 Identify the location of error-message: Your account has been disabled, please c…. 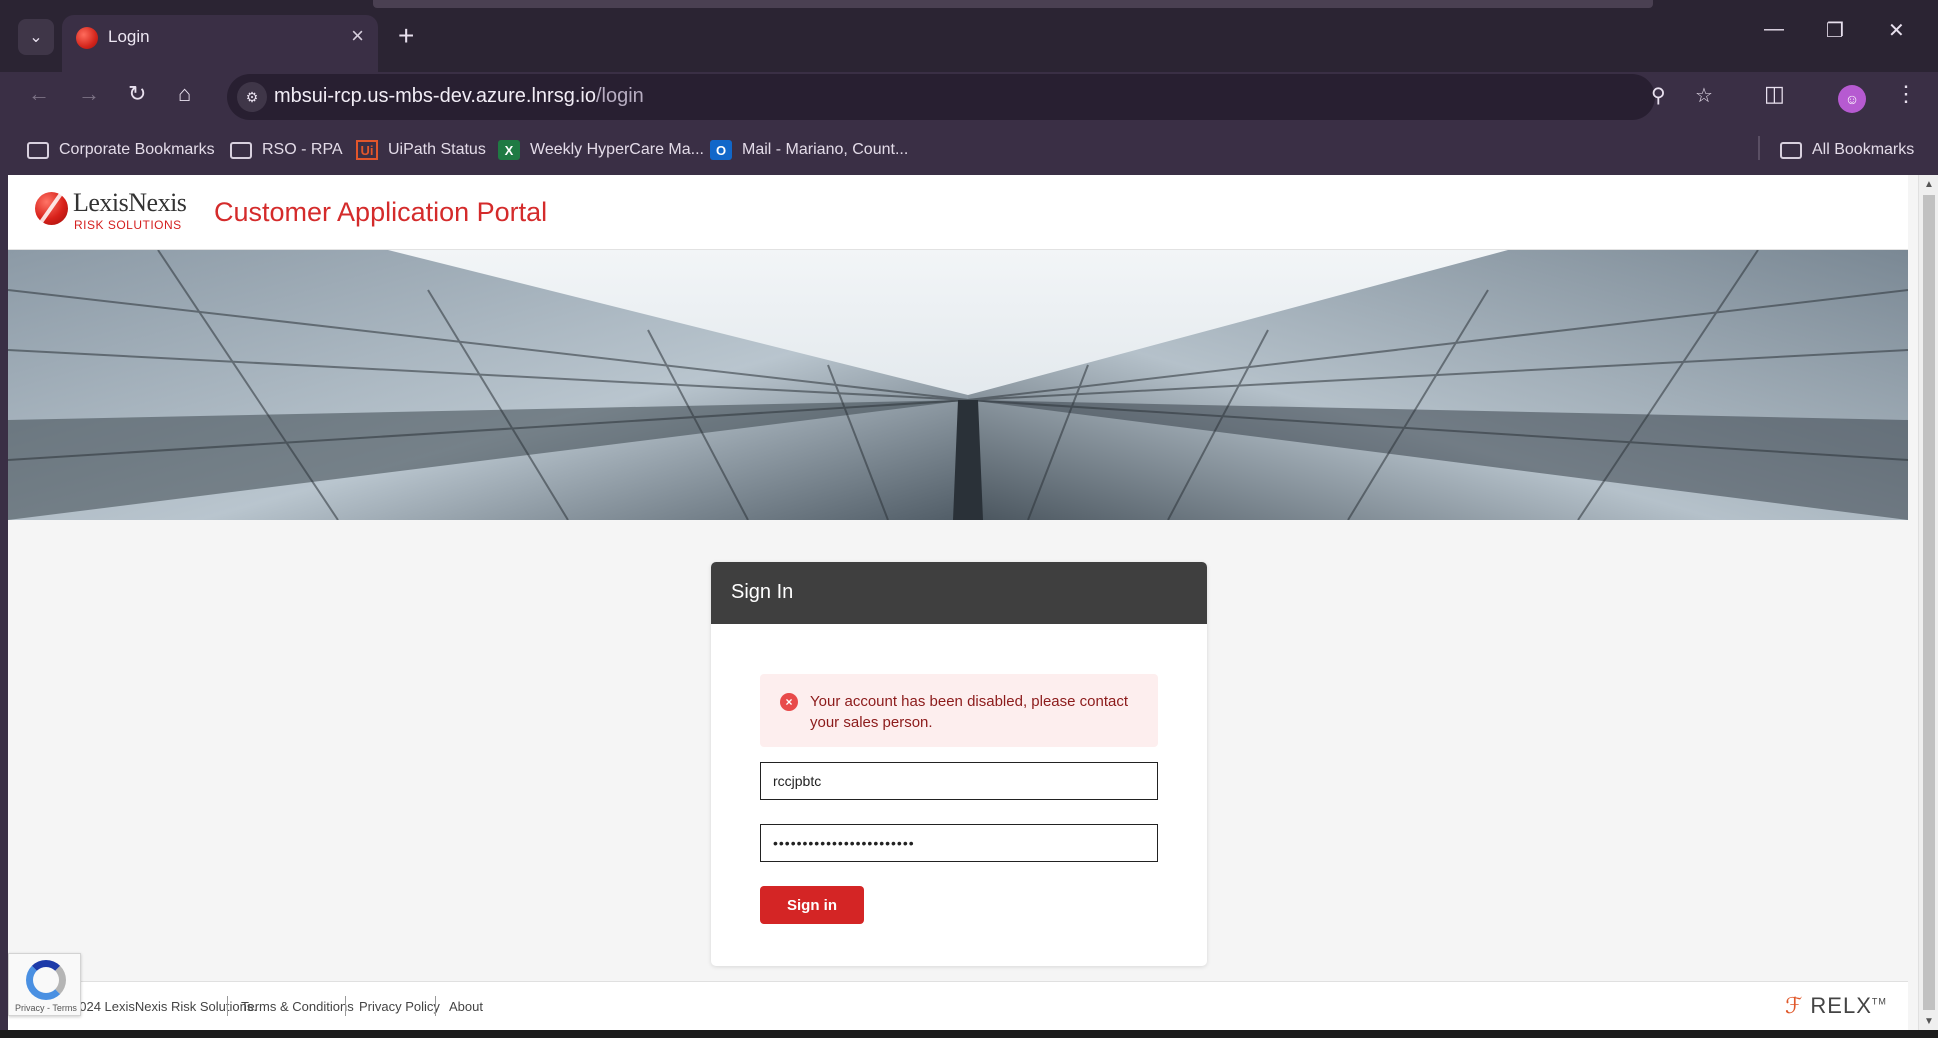
(969, 712).